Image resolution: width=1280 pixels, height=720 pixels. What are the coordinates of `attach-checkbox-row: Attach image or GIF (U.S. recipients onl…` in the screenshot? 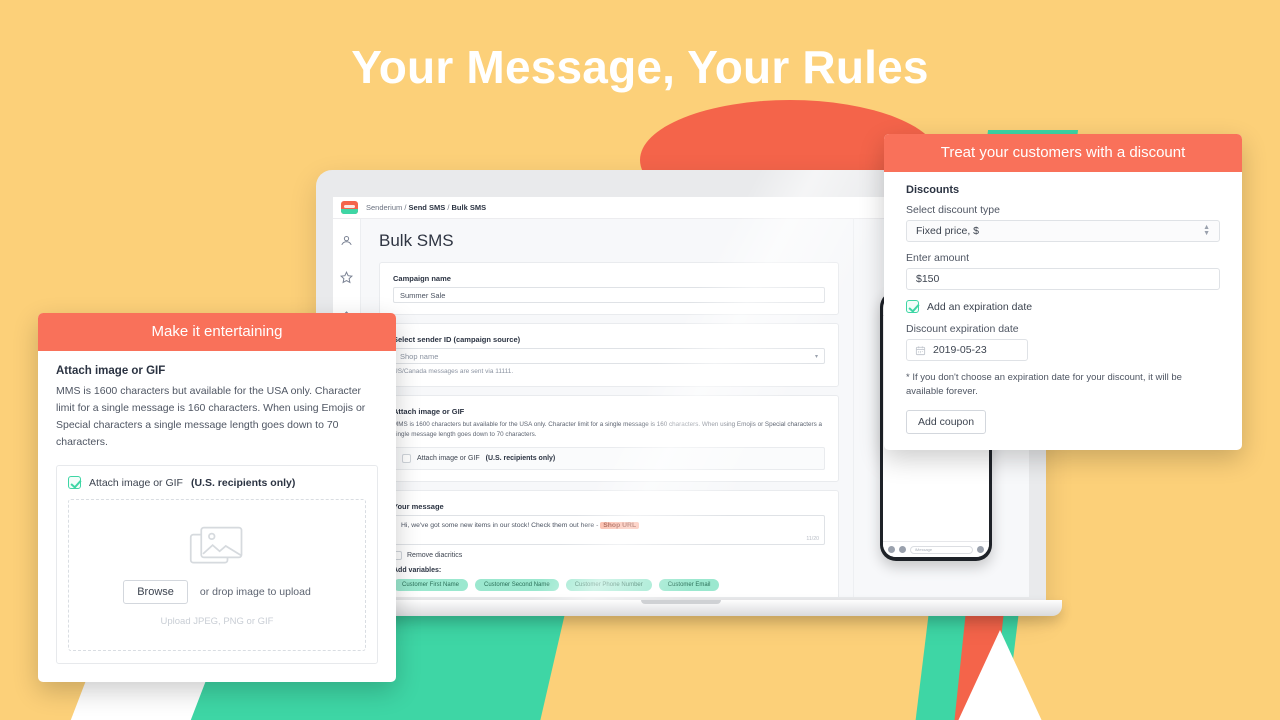 It's located at (609, 458).